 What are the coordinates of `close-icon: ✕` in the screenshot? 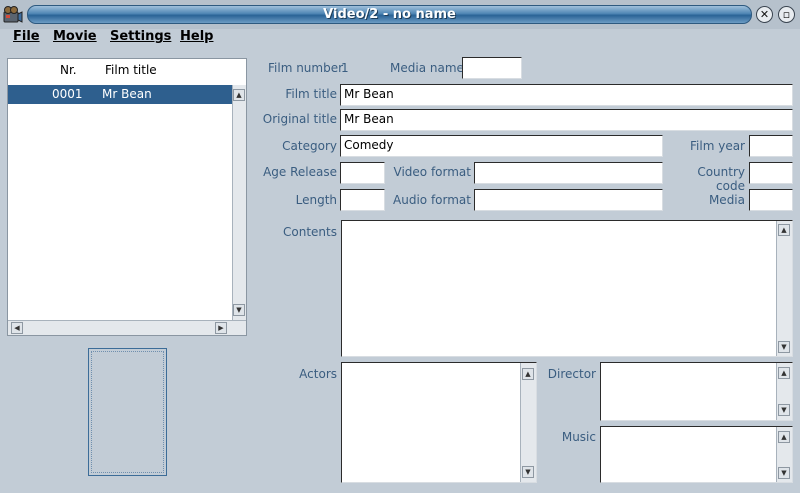 It's located at (764, 14).